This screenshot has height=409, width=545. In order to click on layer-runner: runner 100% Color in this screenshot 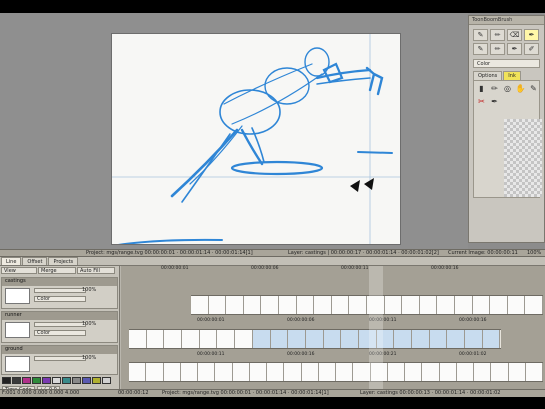, I will do `click(59, 327)`.